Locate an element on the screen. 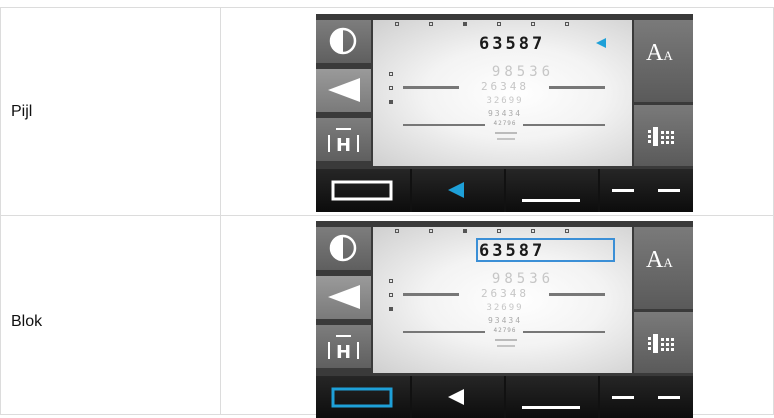 This screenshot has width=774, height=418. table-row-divider is located at coordinates (387, 215).